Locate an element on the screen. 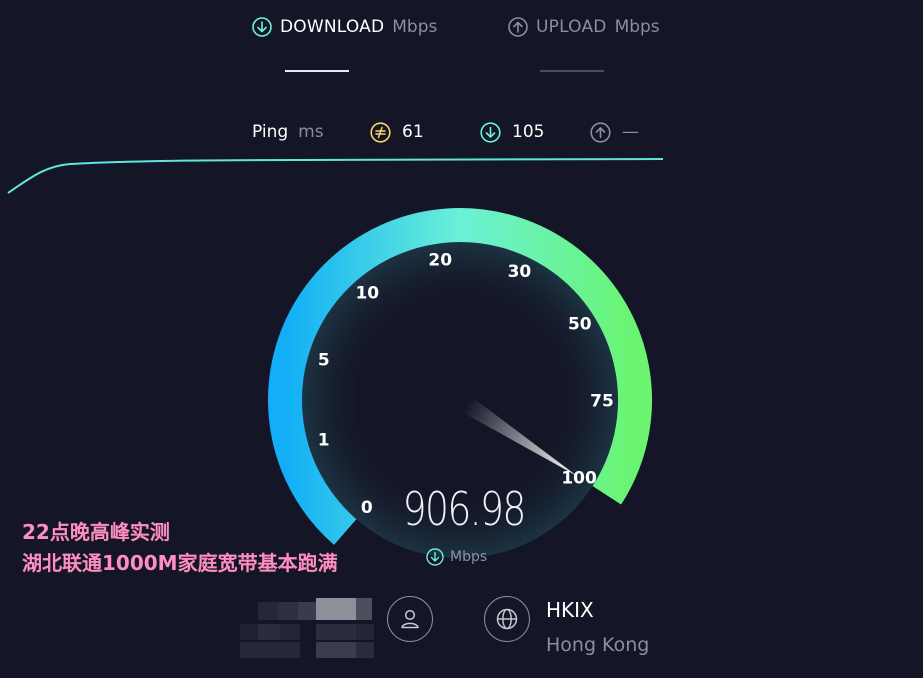 The width and height of the screenshot is (923, 678). gauge-scale-label: 20 is located at coordinates (440, 260).